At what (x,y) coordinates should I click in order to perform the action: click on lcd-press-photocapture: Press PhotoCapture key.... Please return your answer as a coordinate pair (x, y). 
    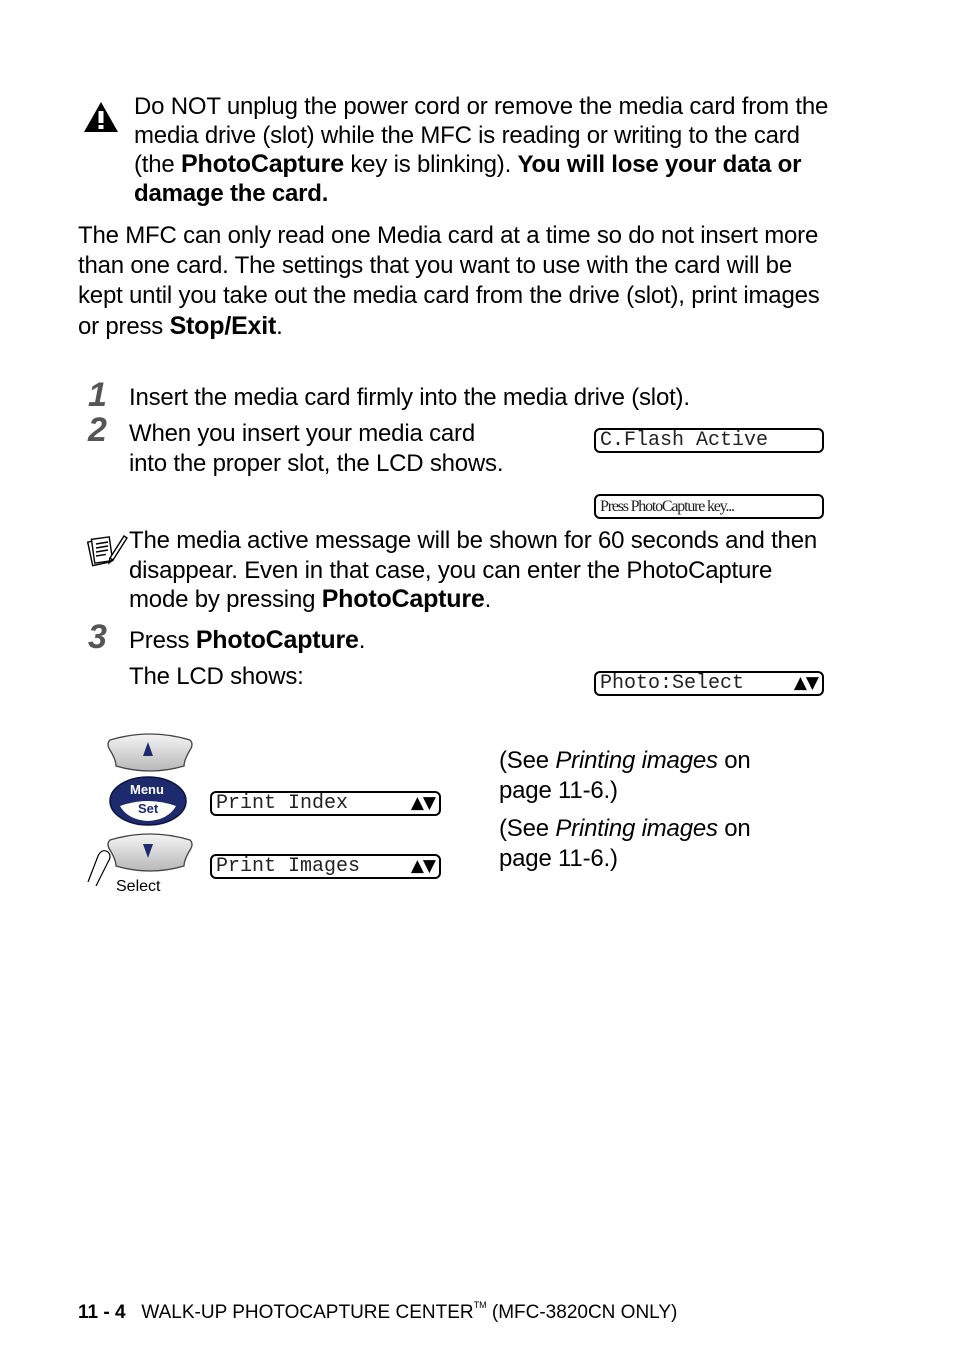
    Looking at the image, I should click on (709, 506).